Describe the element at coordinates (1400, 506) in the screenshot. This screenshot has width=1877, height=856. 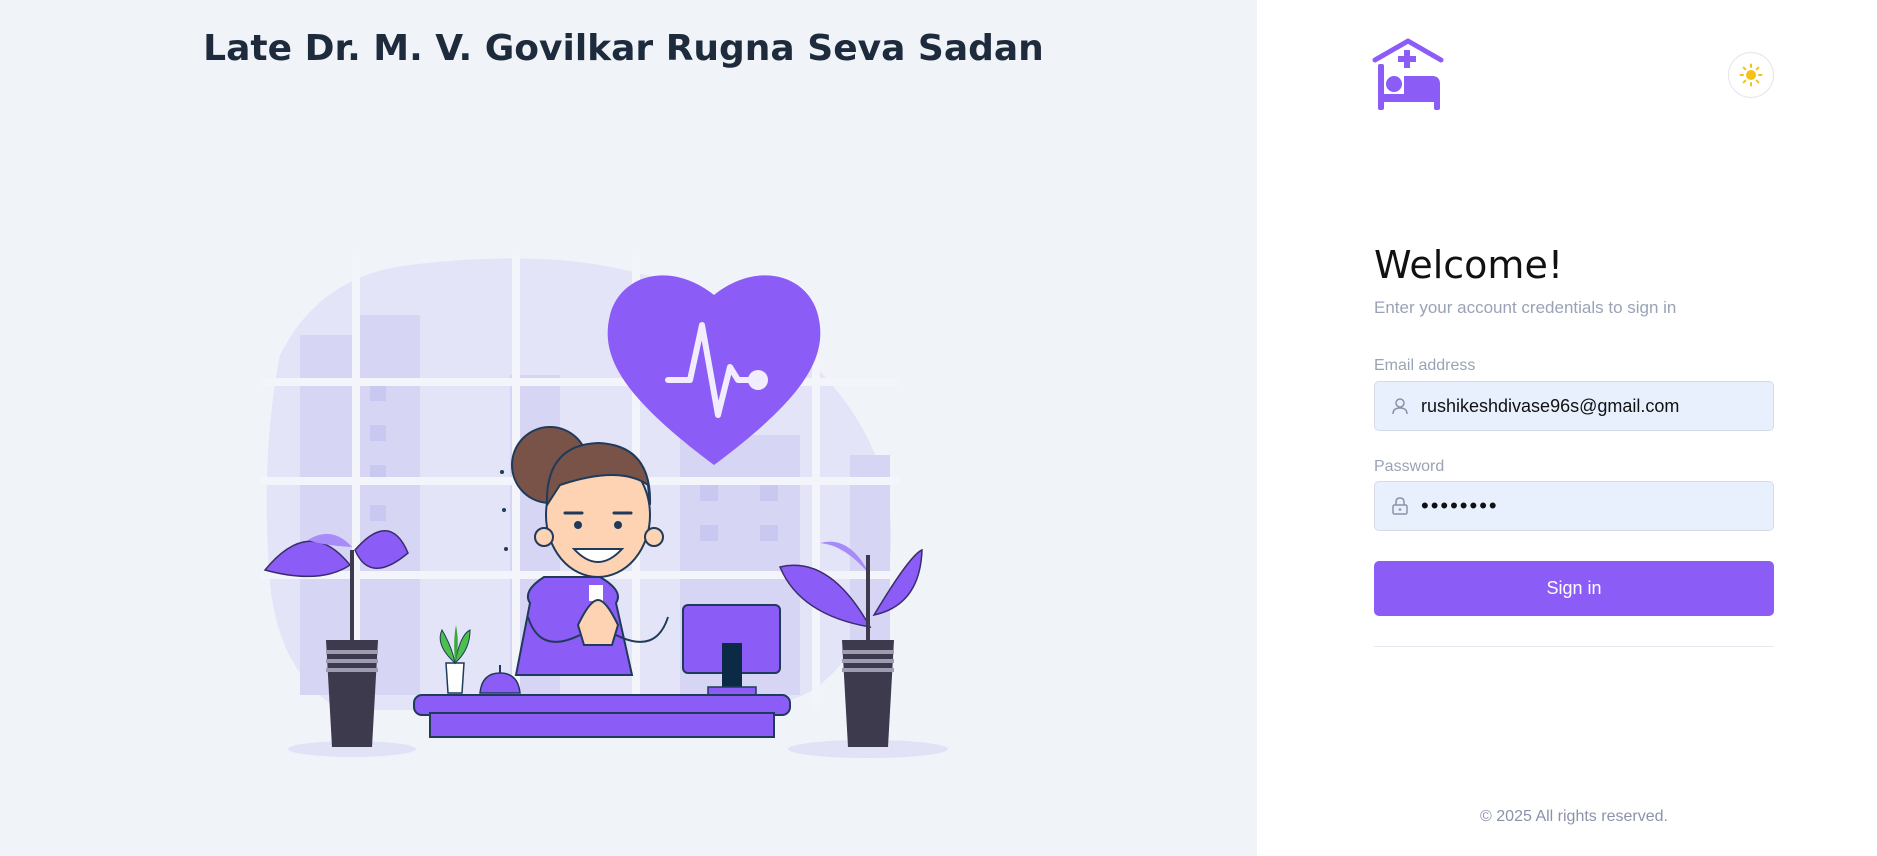
I see `lock-icon` at that location.